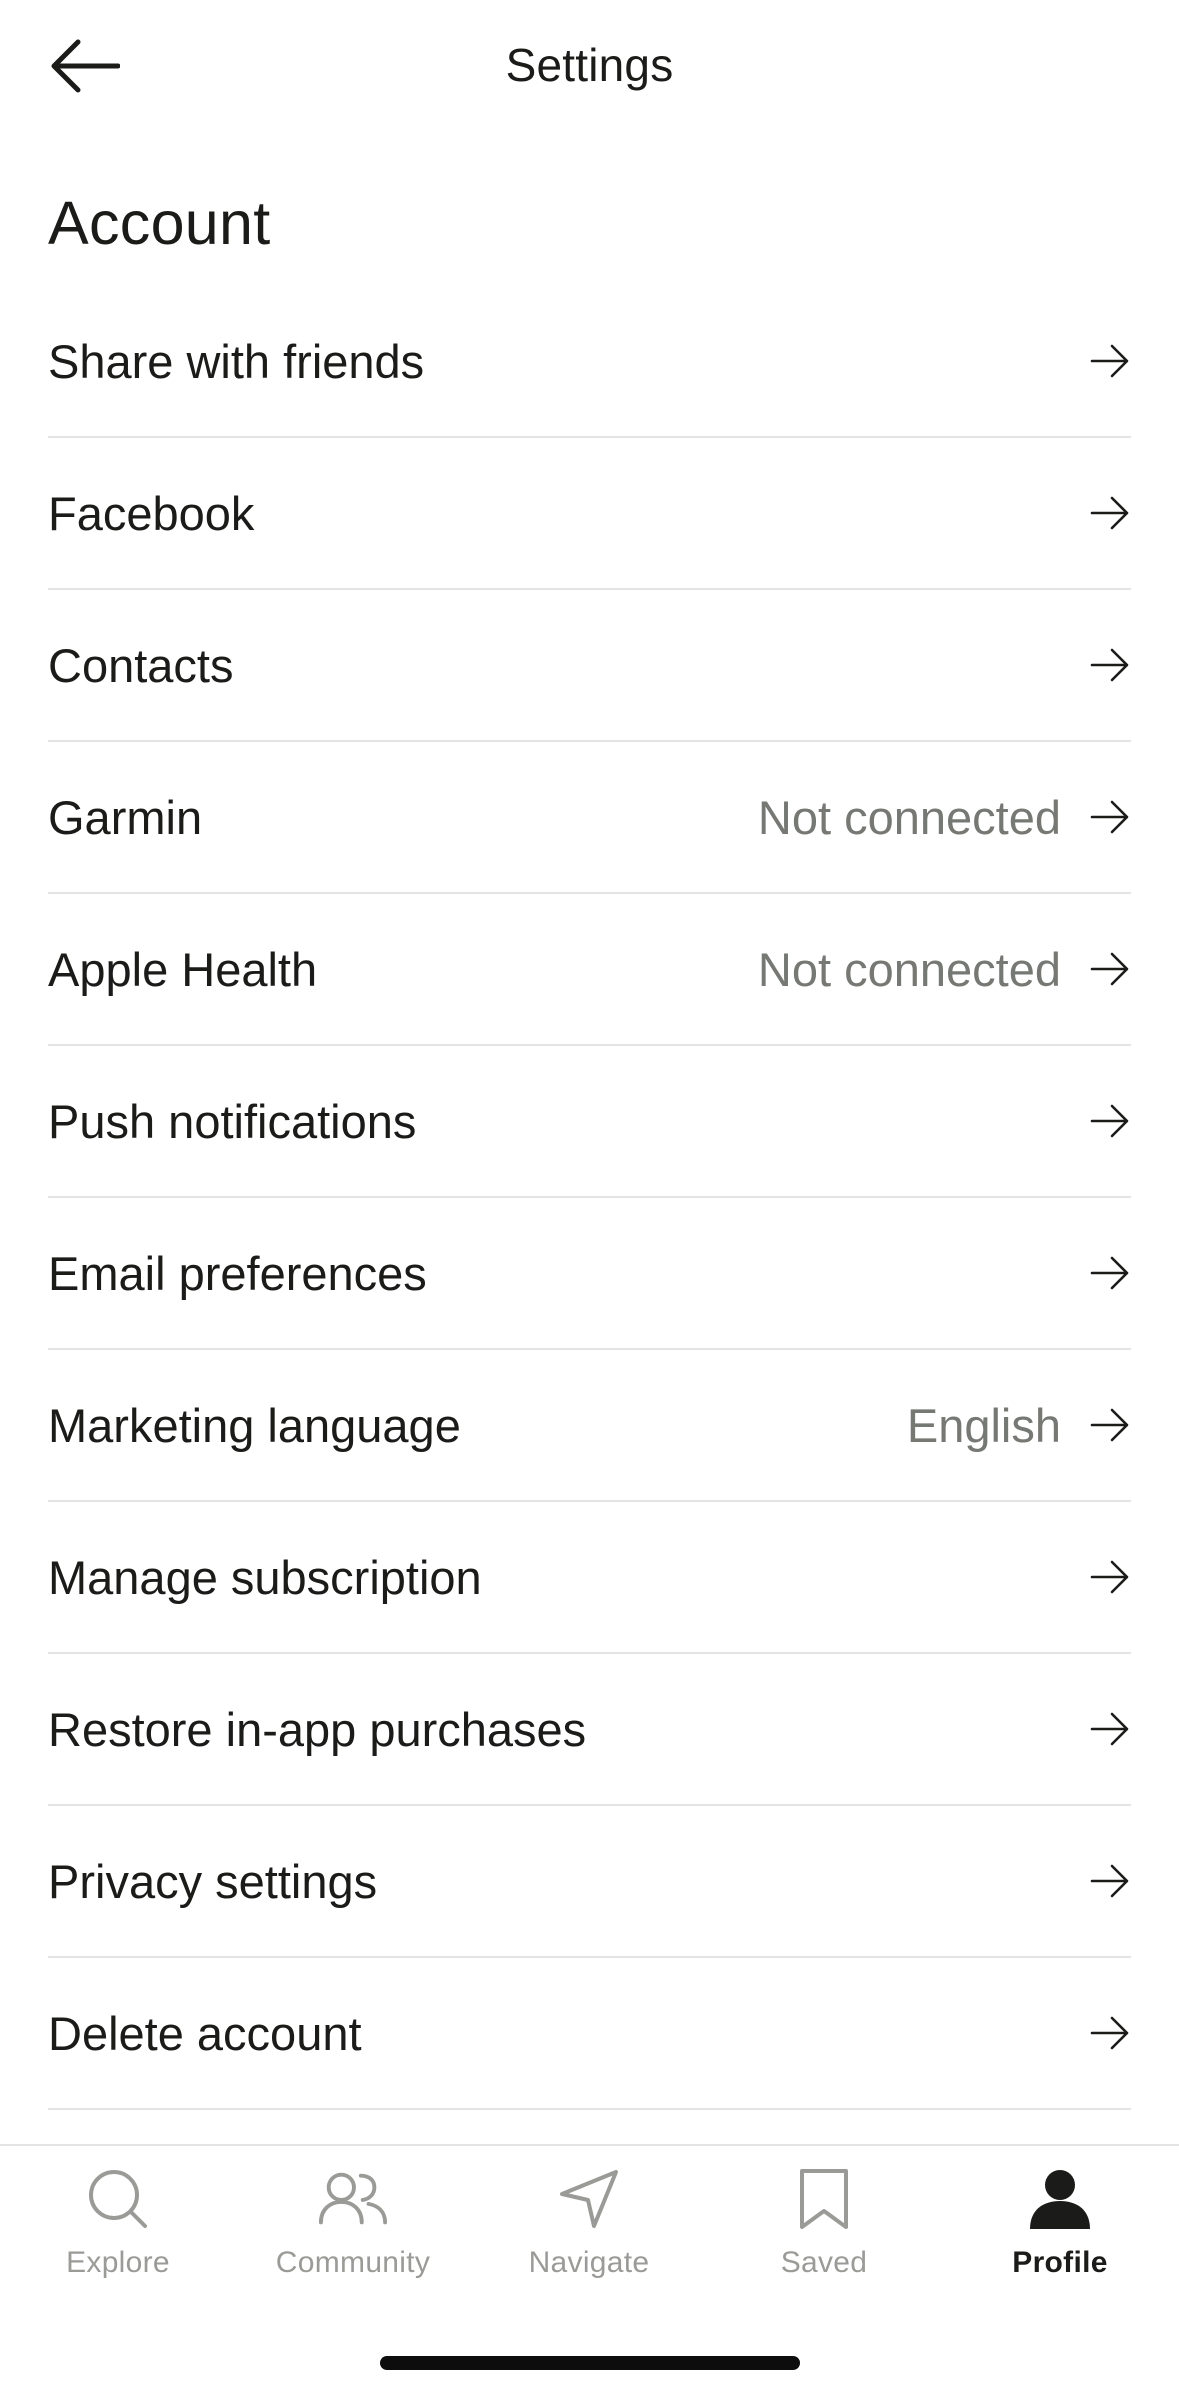 The width and height of the screenshot is (1179, 2396). Describe the element at coordinates (589, 1882) in the screenshot. I see `settings-row-privacy-settings: Privacy settings` at that location.